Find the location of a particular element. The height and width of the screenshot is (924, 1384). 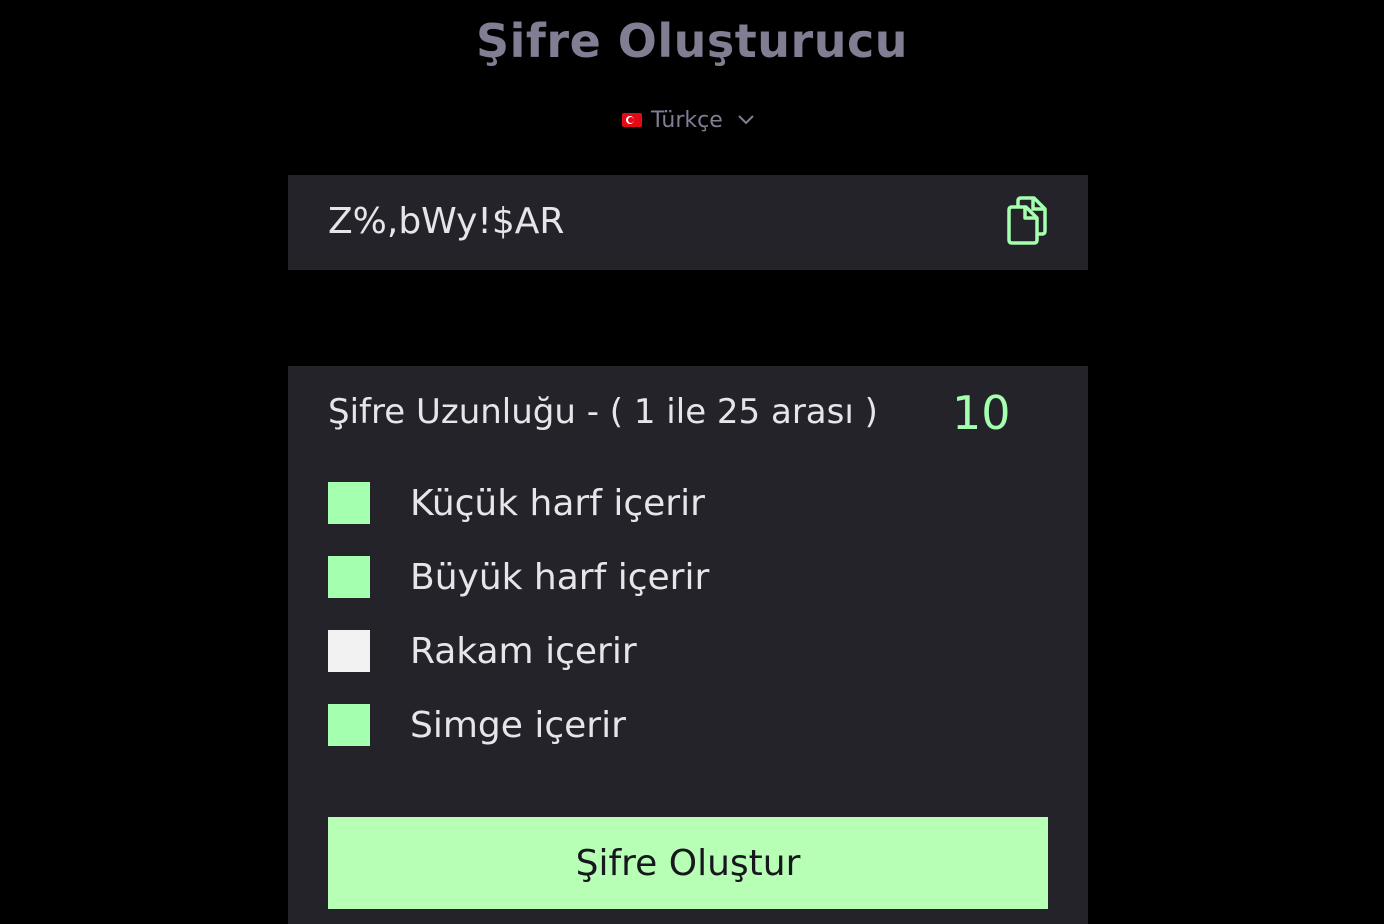

language-label: Türkçe is located at coordinates (687, 120).